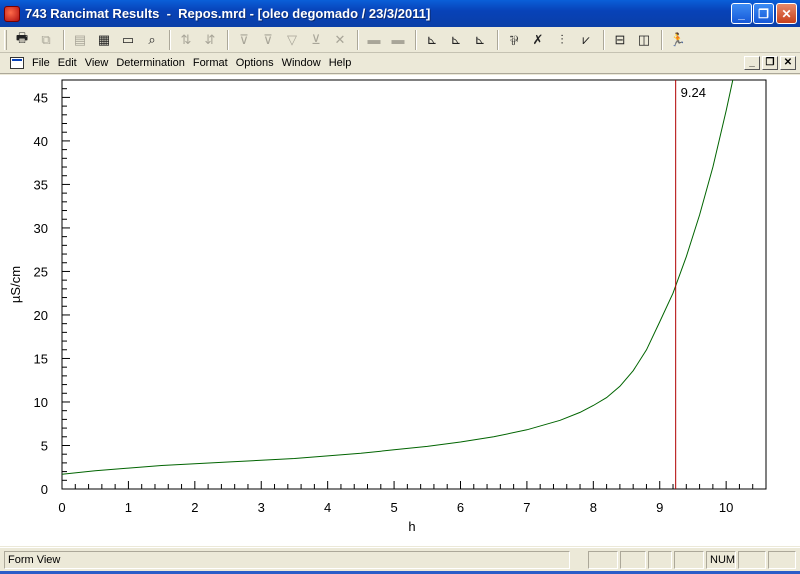  I want to click on y-tick-label: 35, so click(41, 184).